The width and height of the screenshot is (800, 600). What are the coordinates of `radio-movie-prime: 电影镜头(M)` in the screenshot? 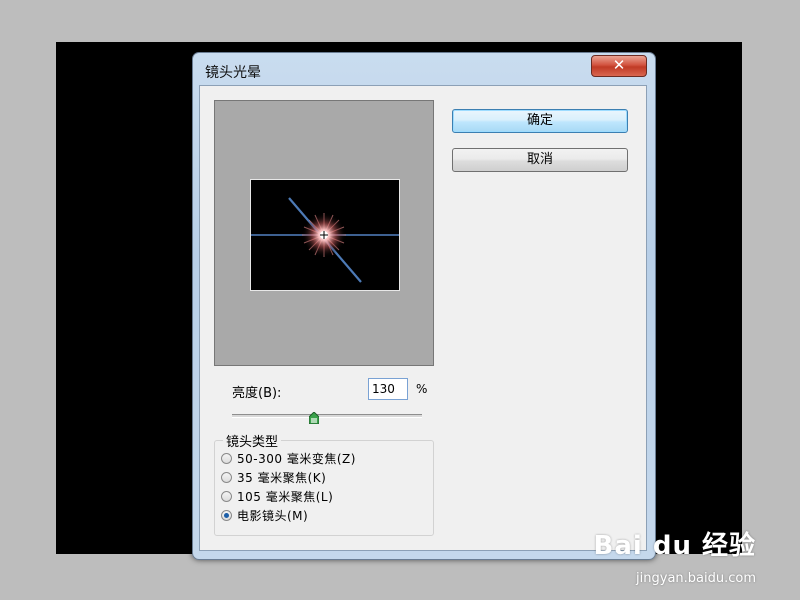 It's located at (264, 515).